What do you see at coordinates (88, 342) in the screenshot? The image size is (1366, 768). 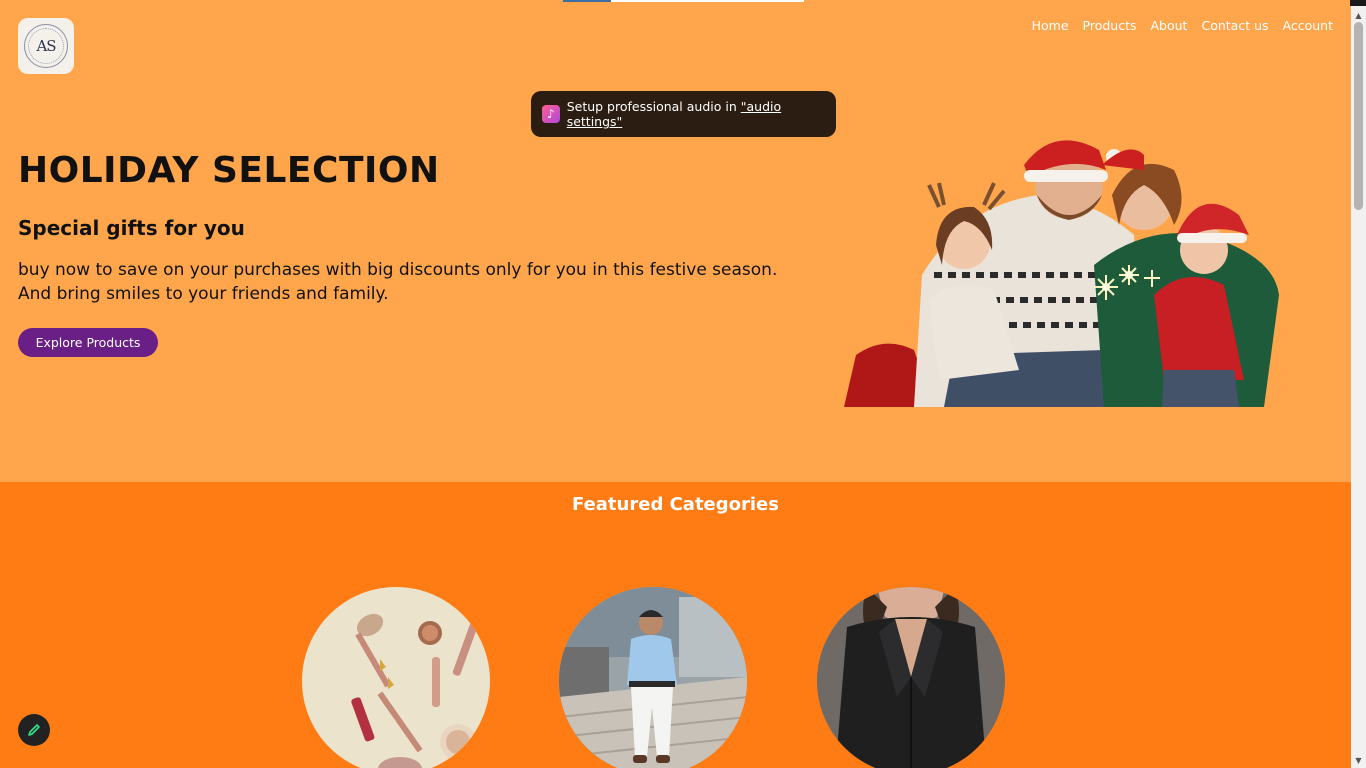 I see `explore-products-button: Explore Products` at bounding box center [88, 342].